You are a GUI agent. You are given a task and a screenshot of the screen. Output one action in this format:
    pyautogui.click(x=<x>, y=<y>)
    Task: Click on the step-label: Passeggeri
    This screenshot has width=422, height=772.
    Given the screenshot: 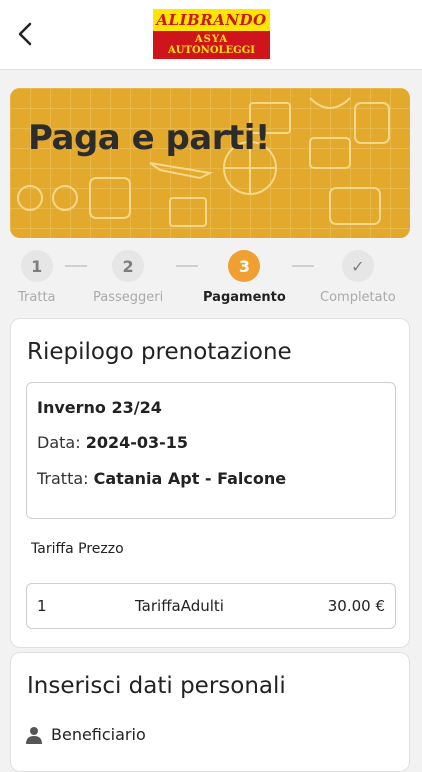 What is the action you would take?
    pyautogui.click(x=128, y=297)
    